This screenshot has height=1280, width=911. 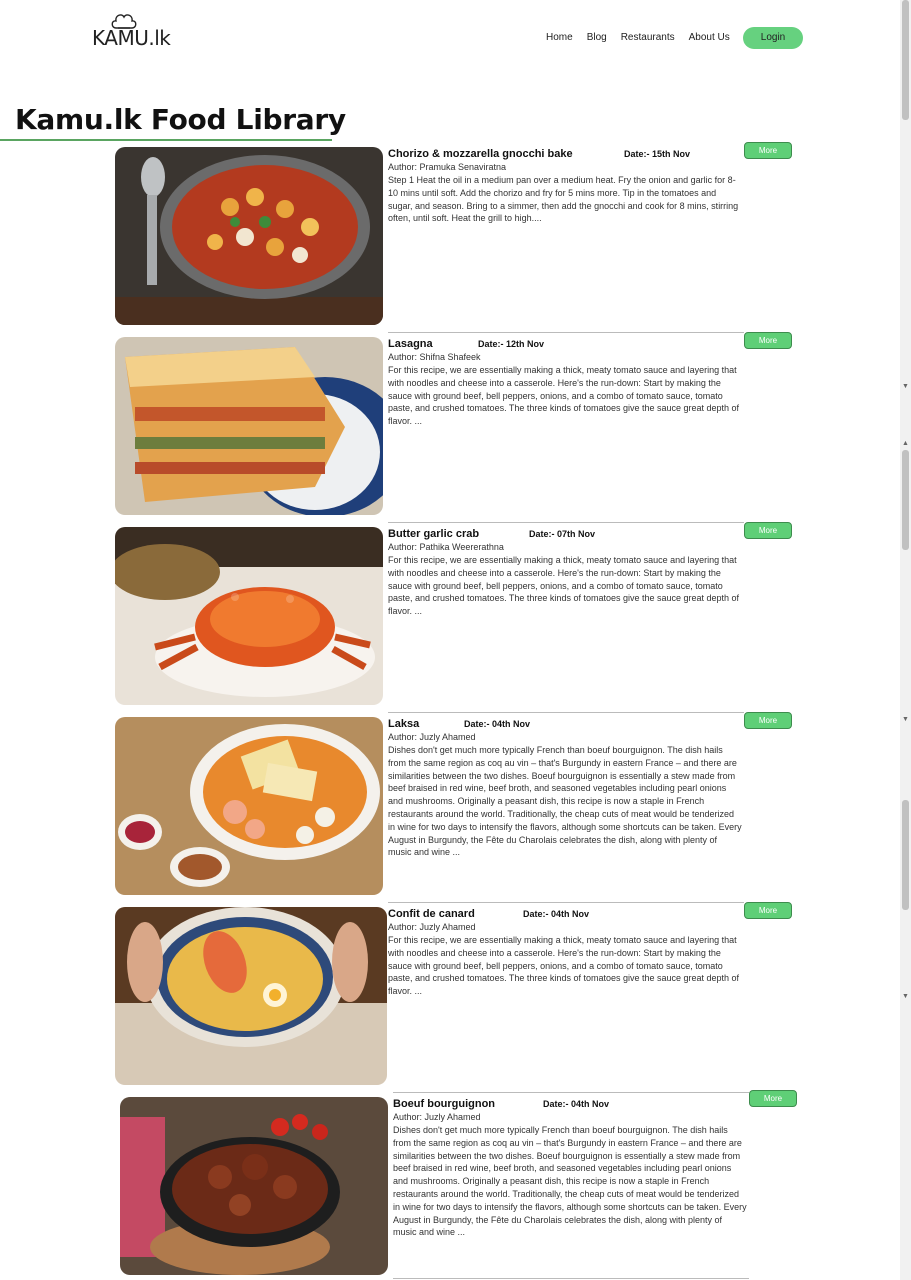 I want to click on recipe-date: Date:- 07th Nov, so click(x=562, y=534).